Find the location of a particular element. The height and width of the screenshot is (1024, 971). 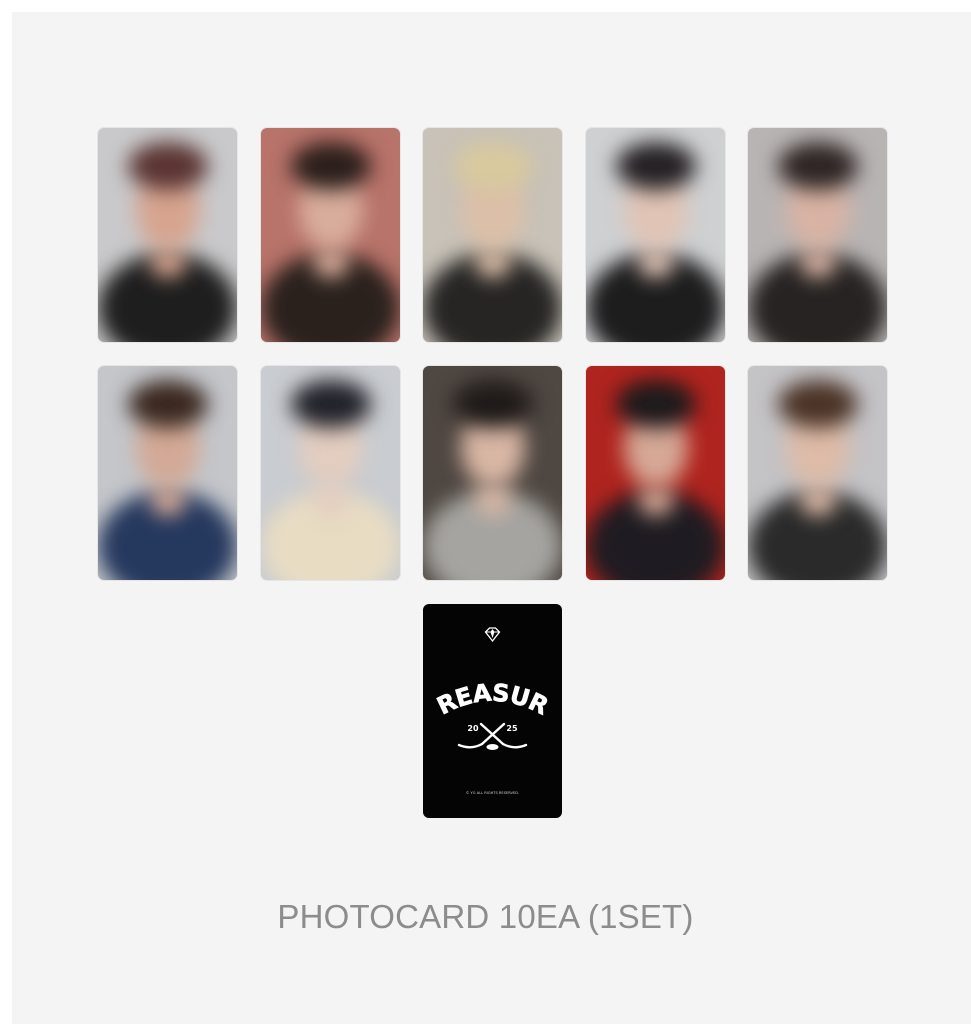

brand-wordmark: TREASURE is located at coordinates (487, 662).